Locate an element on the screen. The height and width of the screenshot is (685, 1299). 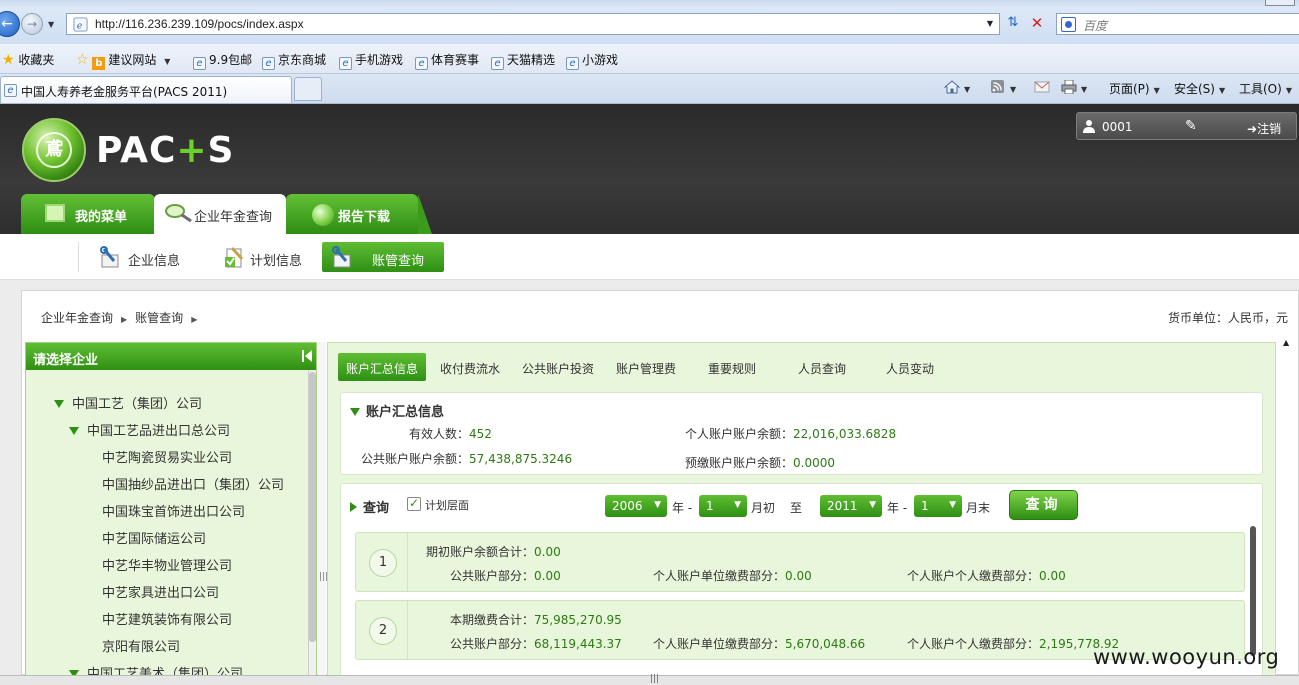
history-dropdown: ▼ is located at coordinates (51, 24).